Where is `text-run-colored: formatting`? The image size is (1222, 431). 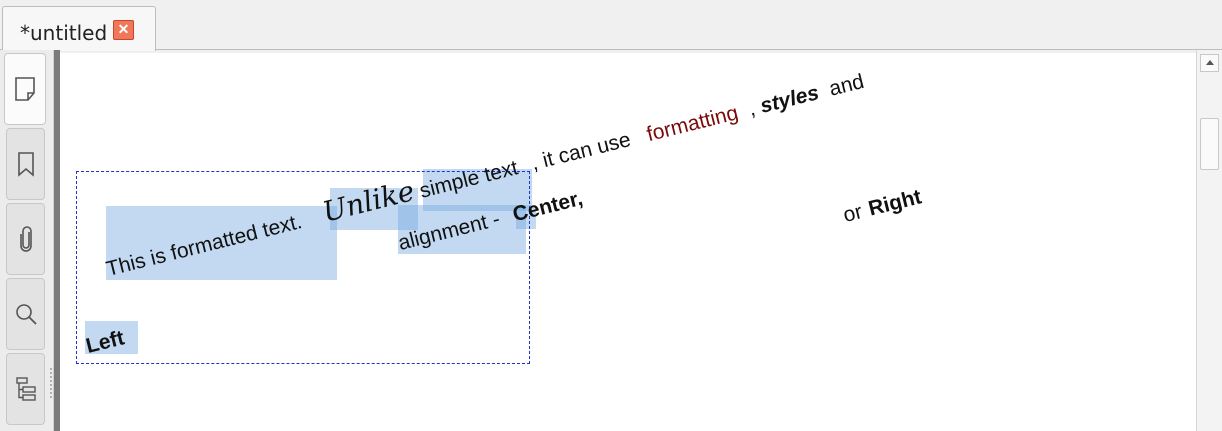
text-run-colored: formatting is located at coordinates (692, 124).